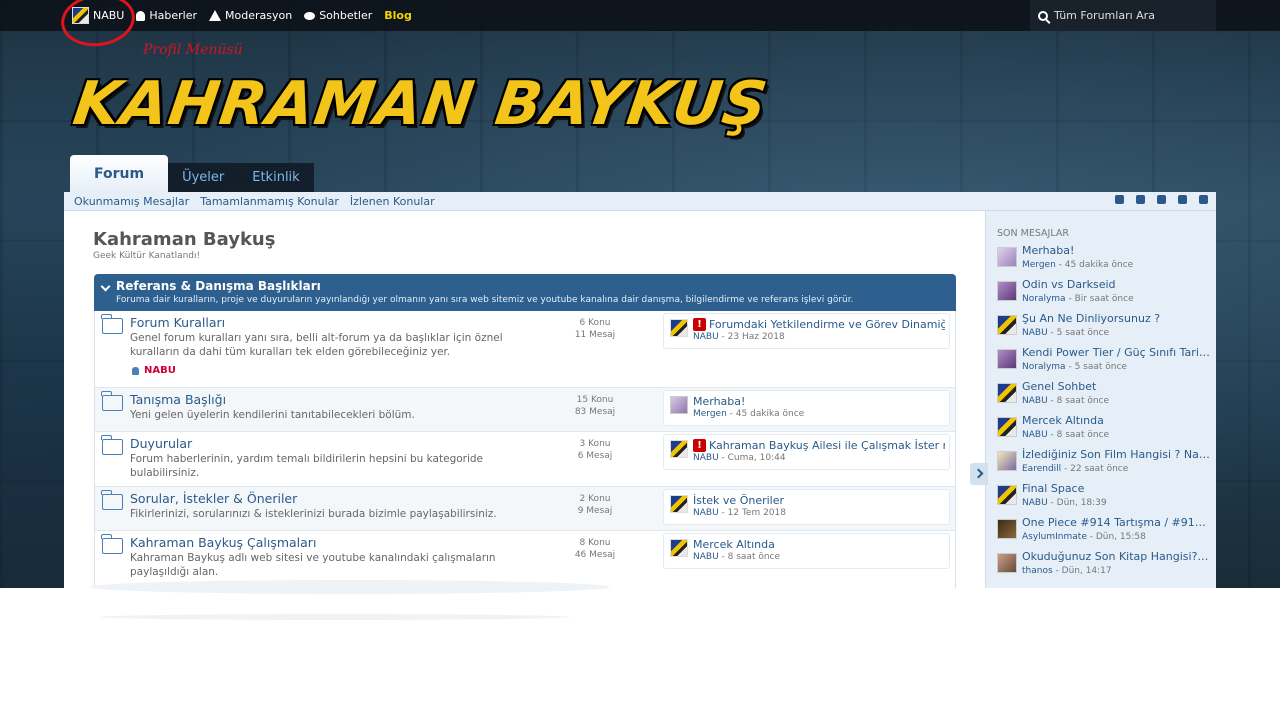 This screenshot has height=704, width=1280. Describe the element at coordinates (1116, 386) in the screenshot. I see `recent-post-title: Genel Sohbet` at that location.